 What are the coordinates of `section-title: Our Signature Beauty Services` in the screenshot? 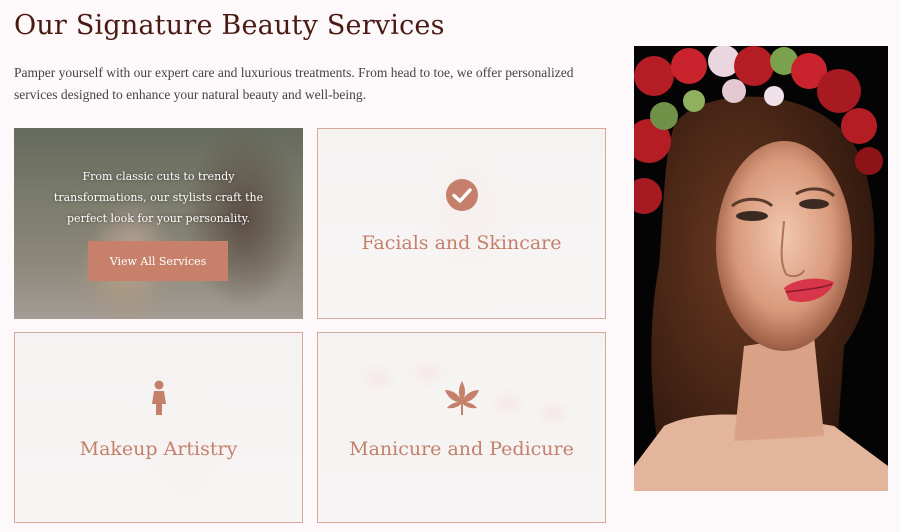 It's located at (229, 25).